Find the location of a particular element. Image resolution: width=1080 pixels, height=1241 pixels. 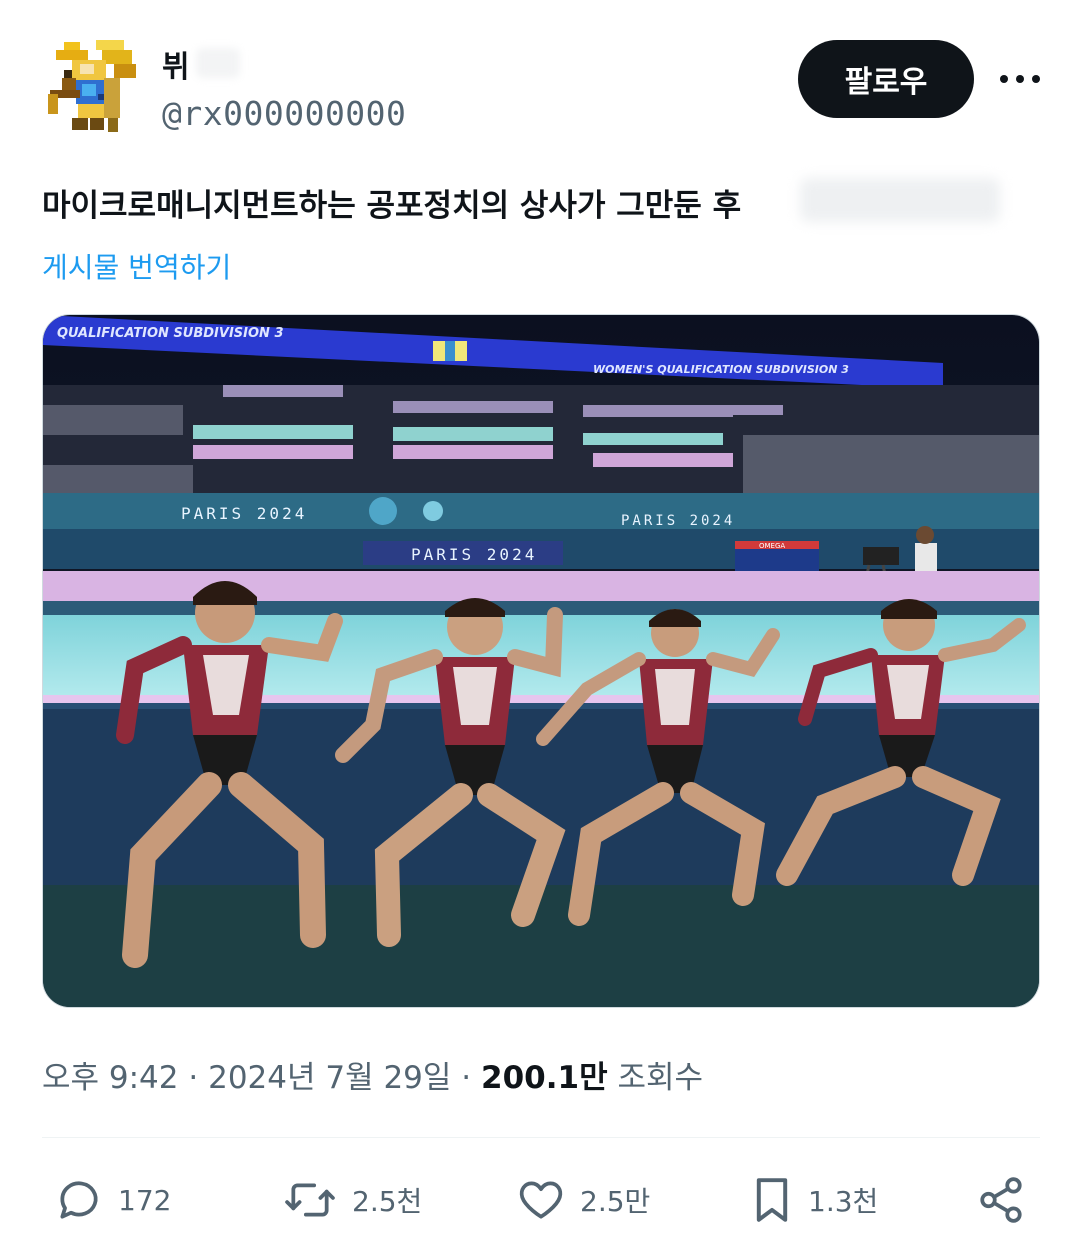

like-button: 2.5만 is located at coordinates (583, 1200).